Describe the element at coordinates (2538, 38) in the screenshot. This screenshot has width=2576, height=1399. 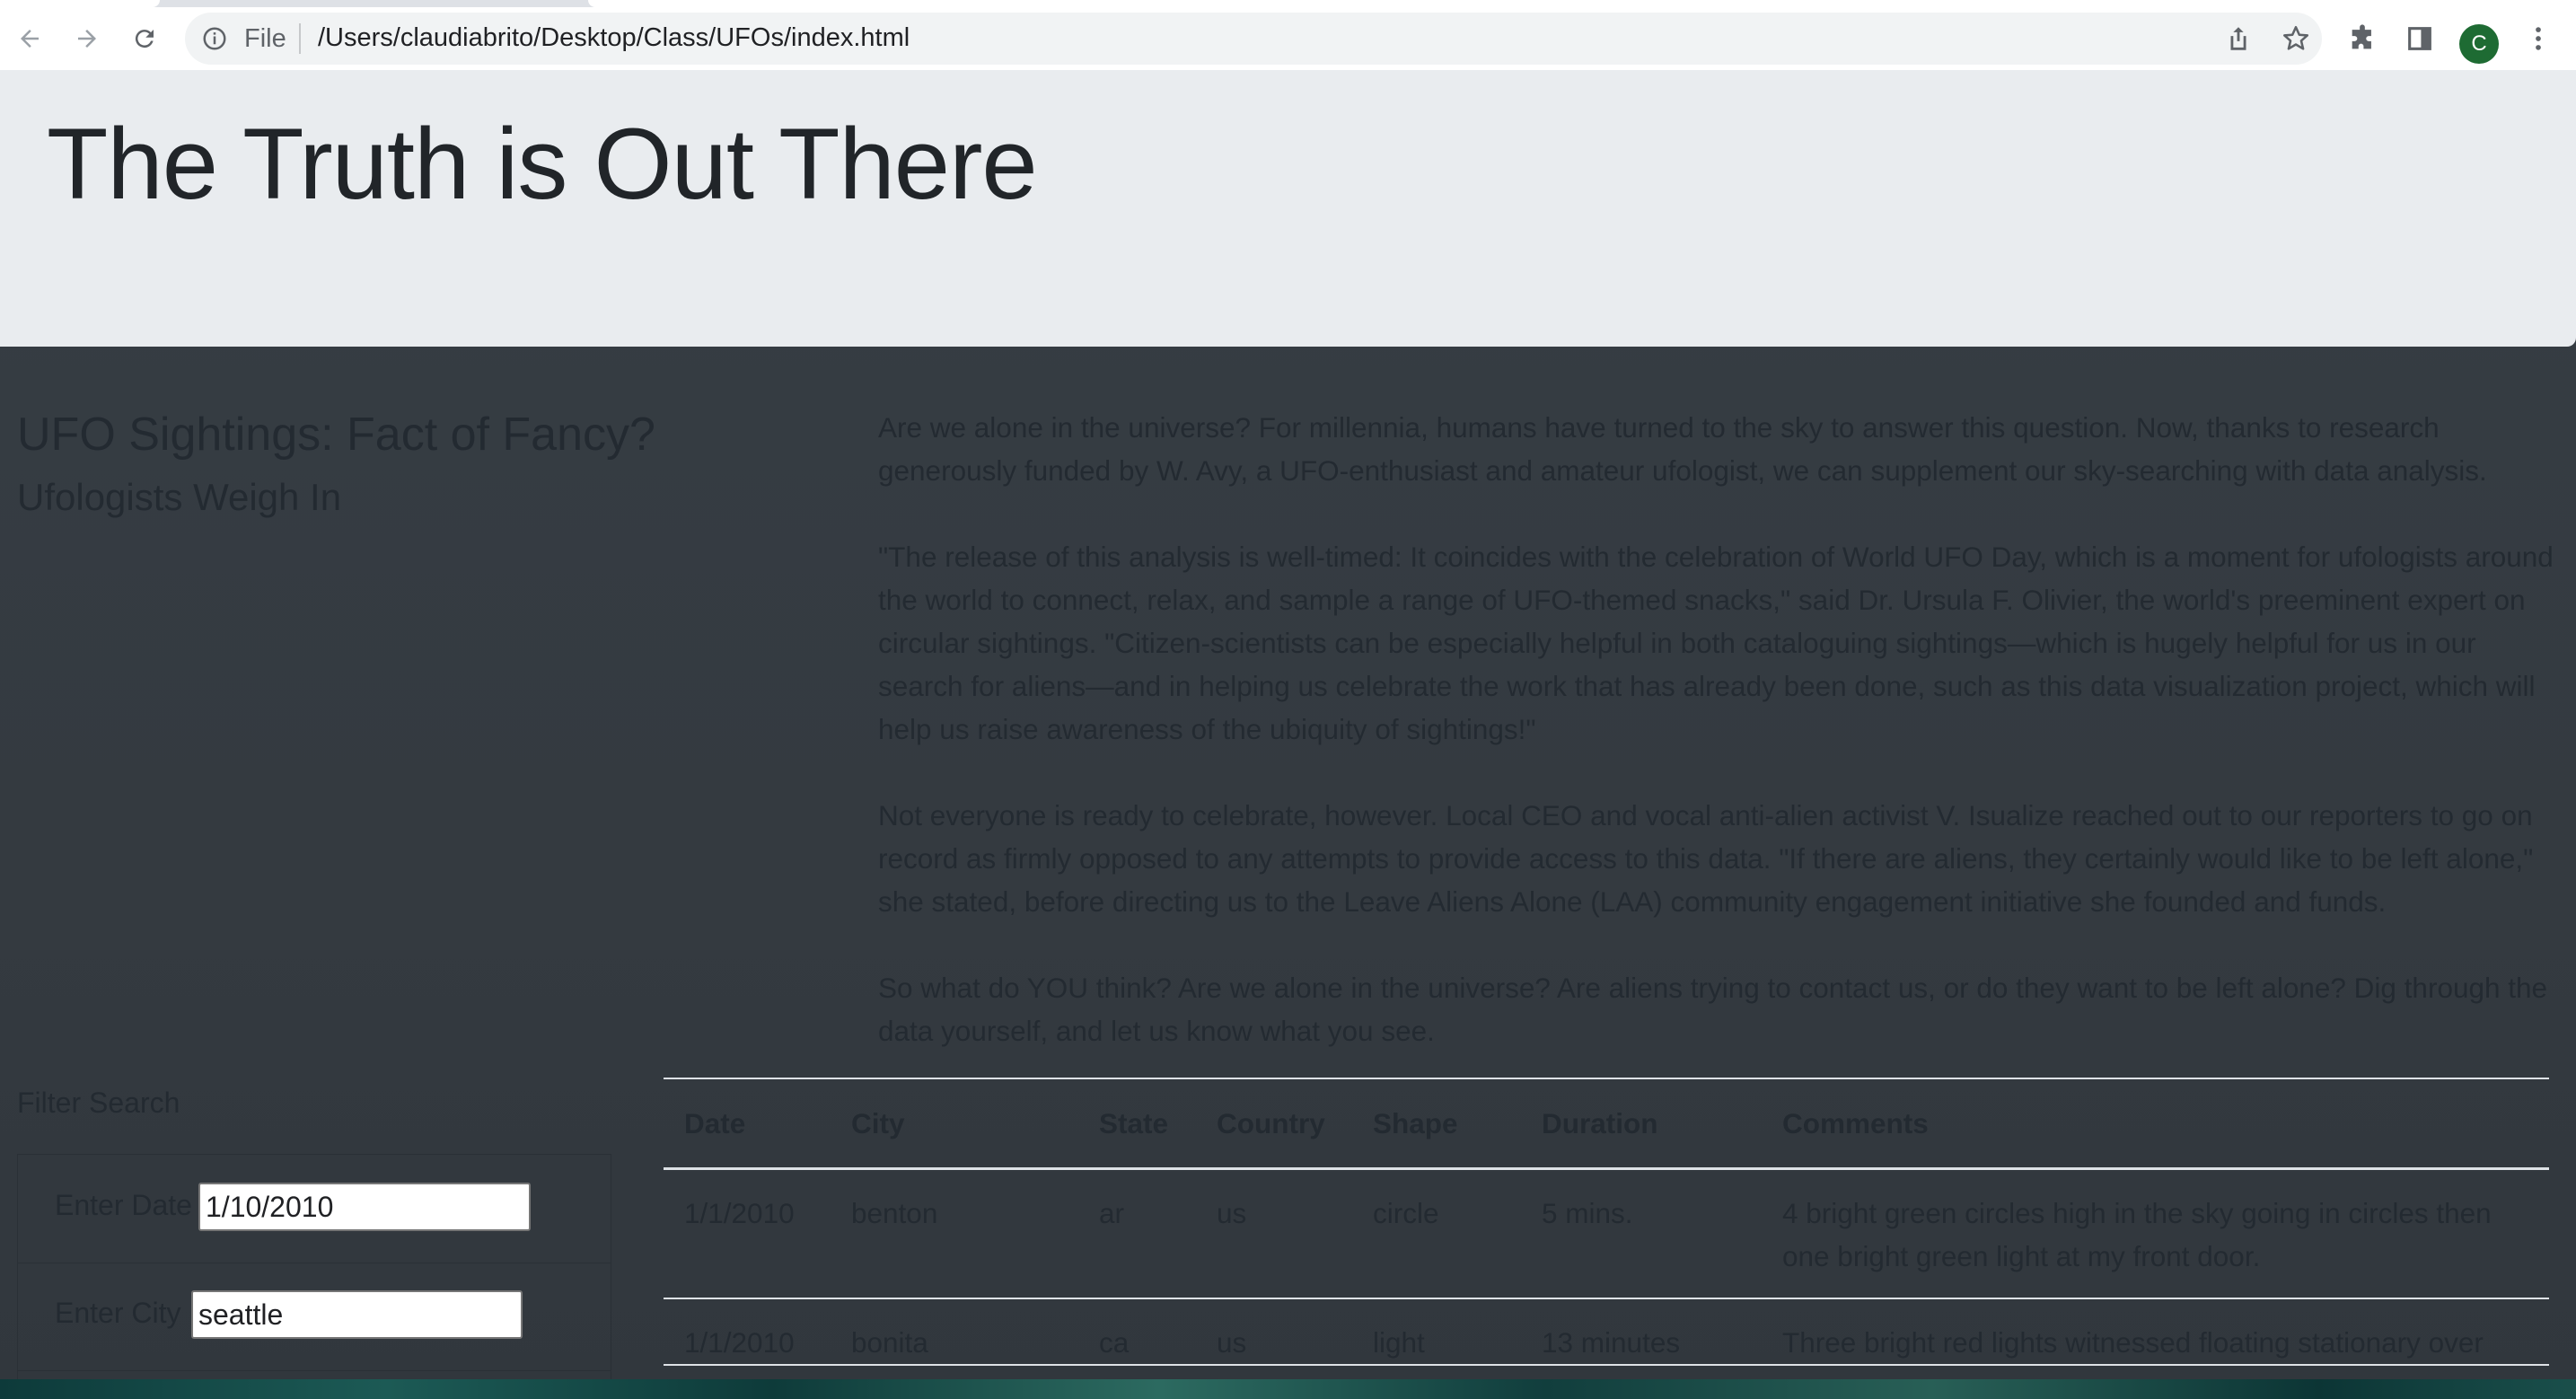
I see `kebab-menu-icon` at that location.